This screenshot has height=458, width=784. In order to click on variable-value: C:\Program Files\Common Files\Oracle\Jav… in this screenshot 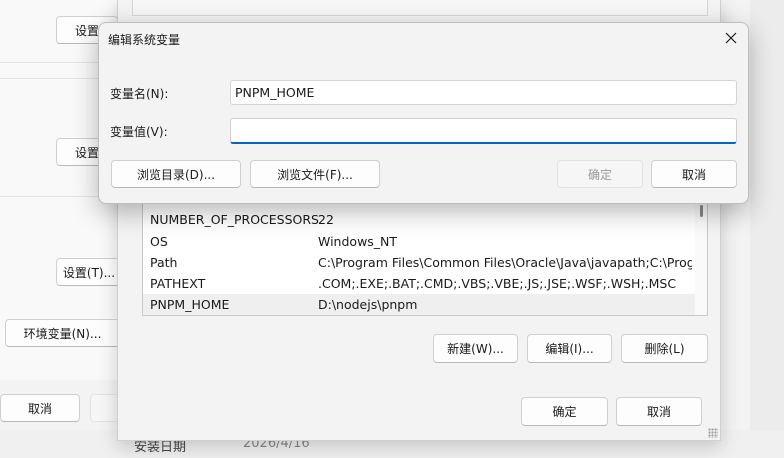, I will do `click(505, 262)`.